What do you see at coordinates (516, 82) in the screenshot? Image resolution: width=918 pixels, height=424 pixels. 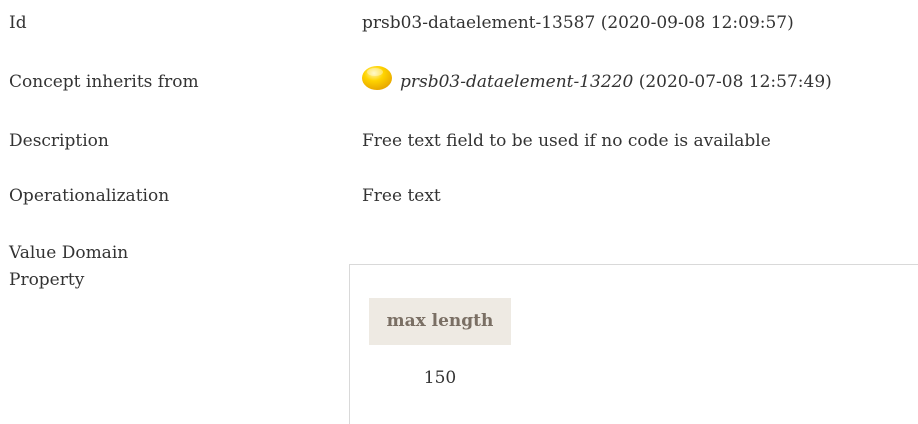 I see `inherits-ref-id: prsb03-dataelement-13220` at bounding box center [516, 82].